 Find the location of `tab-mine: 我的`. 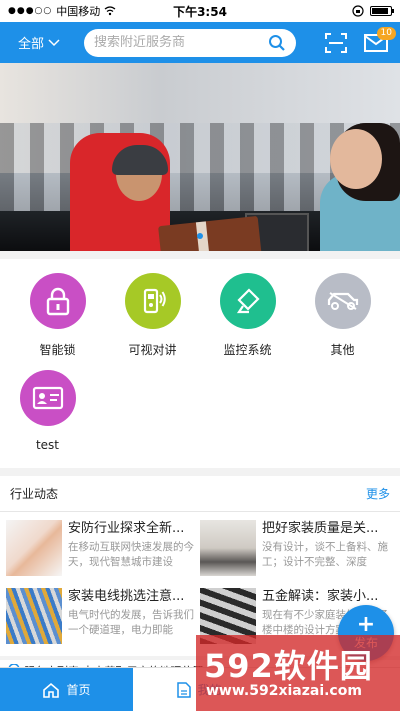

tab-mine: 我的 is located at coordinates (199, 689).